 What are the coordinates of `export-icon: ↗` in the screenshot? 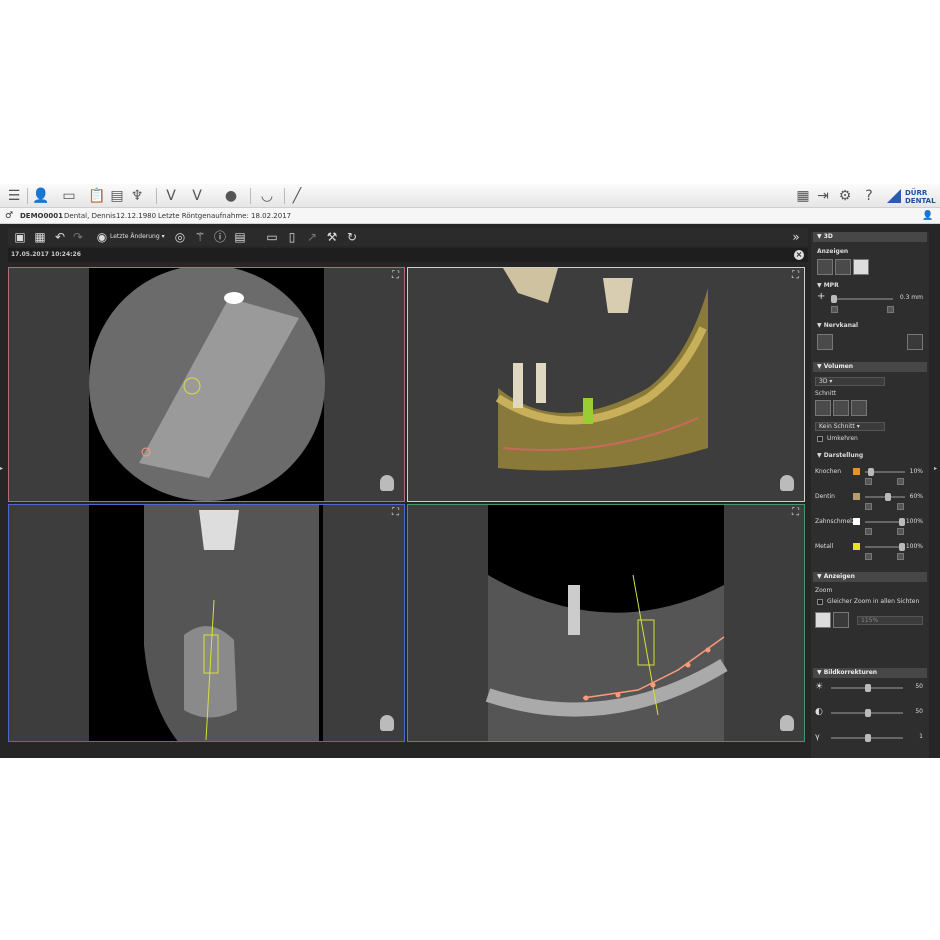 It's located at (312, 237).